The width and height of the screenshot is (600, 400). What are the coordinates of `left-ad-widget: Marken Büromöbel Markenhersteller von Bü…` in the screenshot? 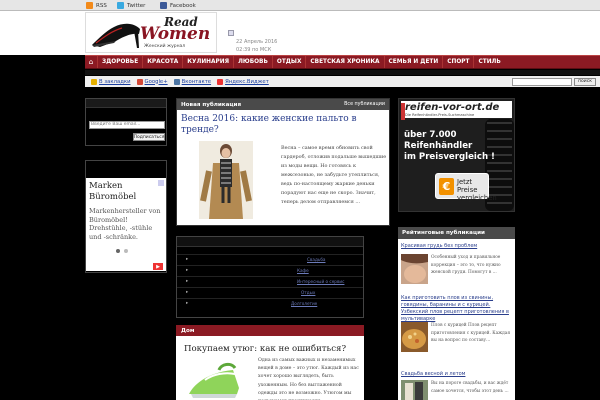 It's located at (126, 216).